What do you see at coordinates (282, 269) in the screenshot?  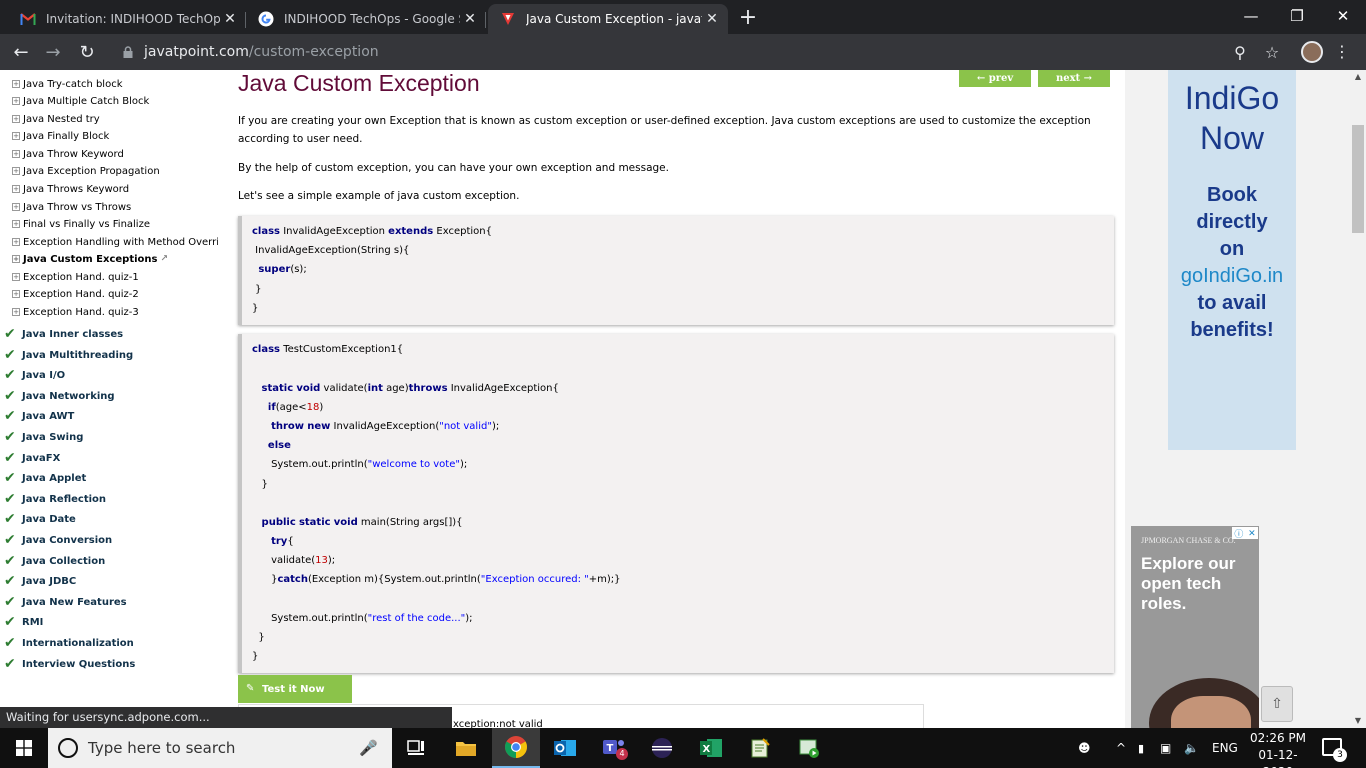 I see `code-line: super(s);` at bounding box center [282, 269].